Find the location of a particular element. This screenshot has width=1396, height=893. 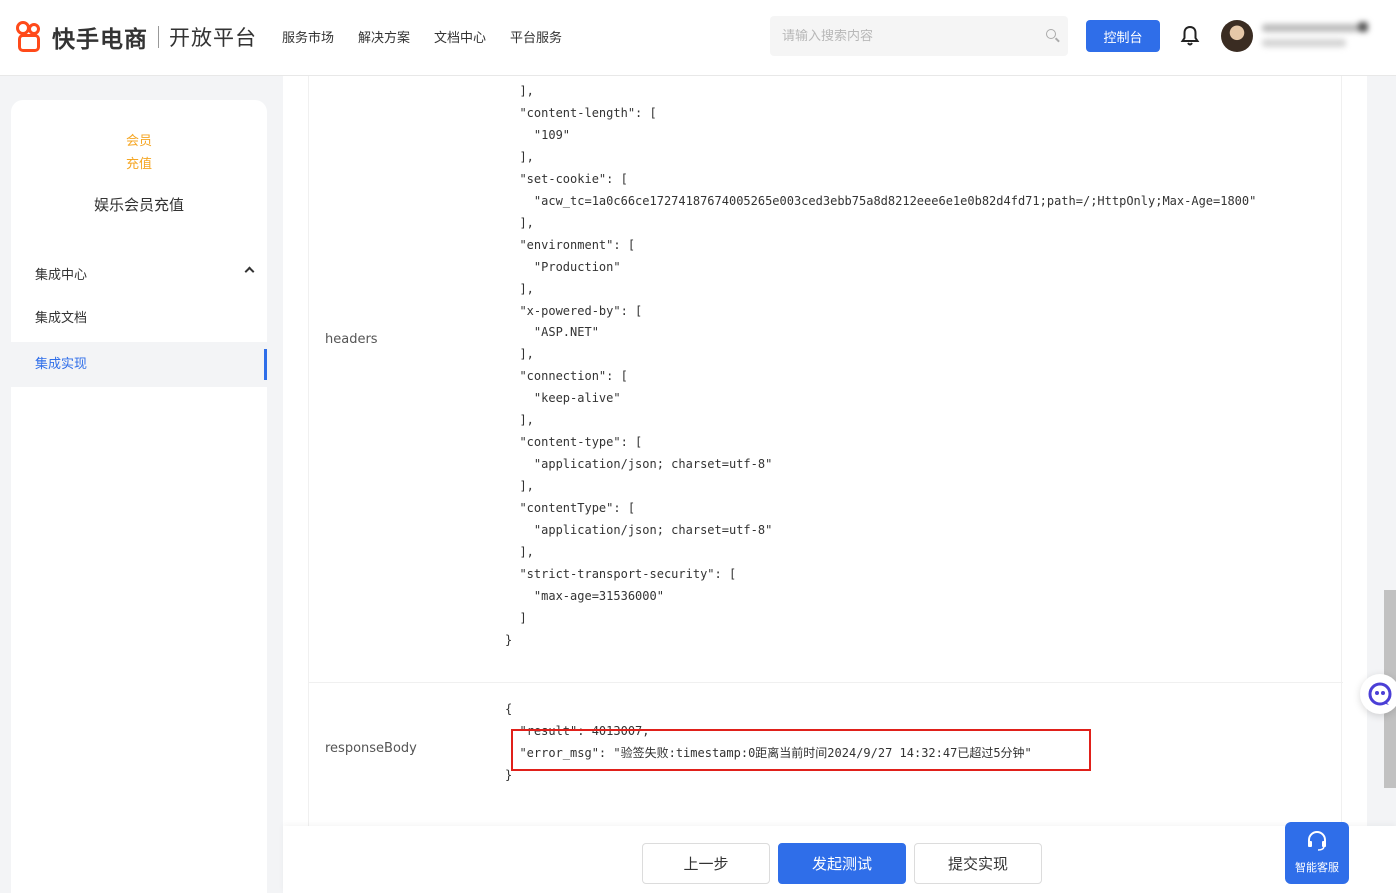

kuaishou-logo-icon is located at coordinates (31, 37).